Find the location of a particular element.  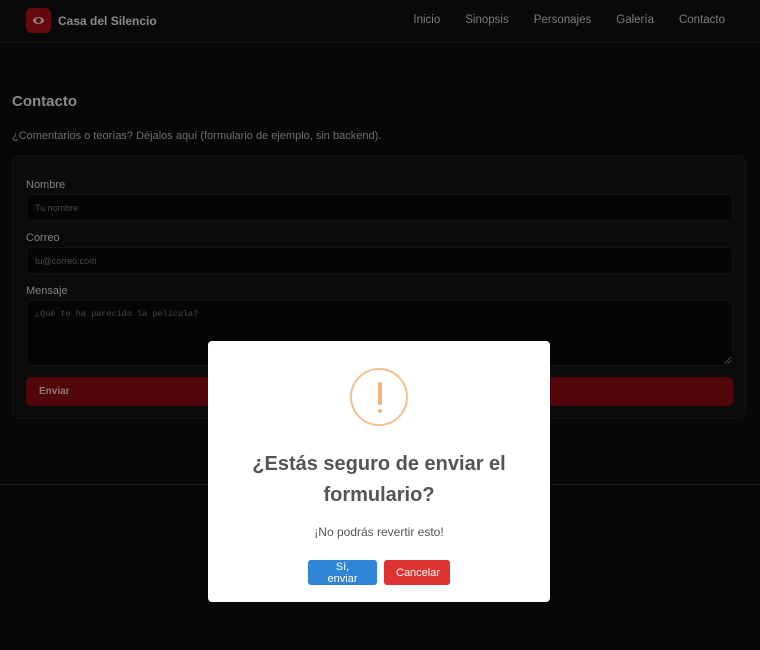

dialog-title: ¿Estás seguro de enviar el formulario? is located at coordinates (379, 479).